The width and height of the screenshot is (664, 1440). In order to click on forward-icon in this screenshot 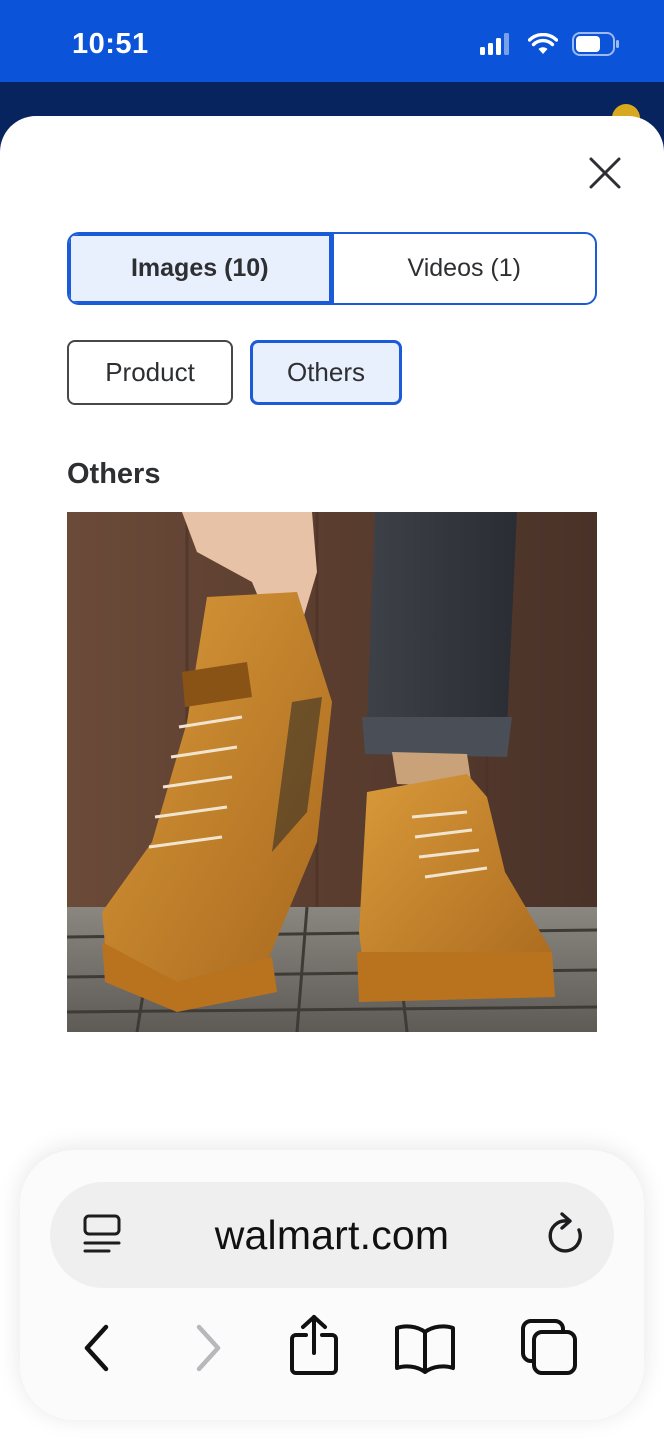, I will do `click(208, 1348)`.